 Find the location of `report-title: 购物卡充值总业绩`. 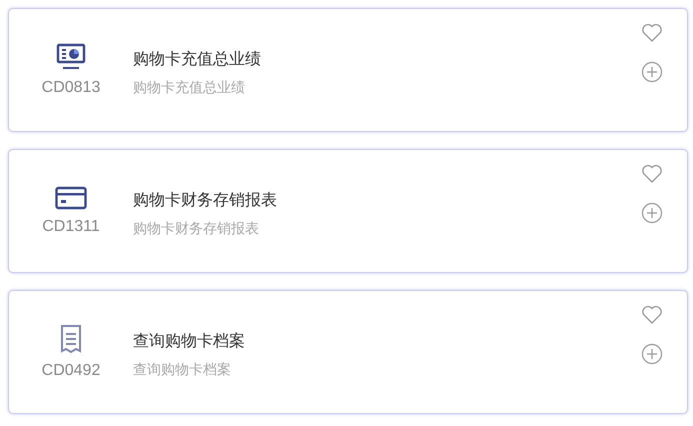

report-title: 购物卡充值总业绩 is located at coordinates (197, 59).